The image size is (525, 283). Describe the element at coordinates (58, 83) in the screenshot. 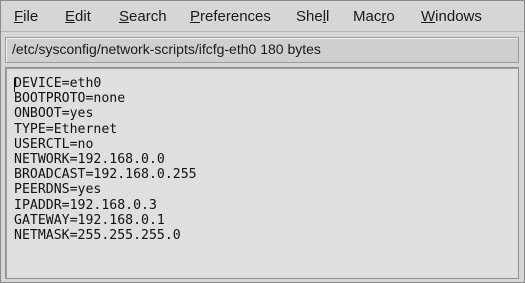

I see `editor-line: DEVICE=eth0` at that location.